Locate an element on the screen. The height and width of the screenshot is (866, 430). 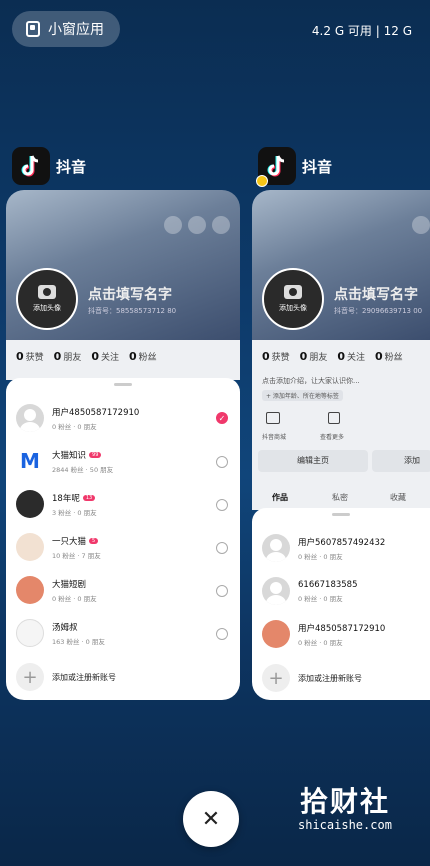
account-item: 用户5607857492432 0 粉丝 · 0 朋友 is located at coordinates (346, 548).